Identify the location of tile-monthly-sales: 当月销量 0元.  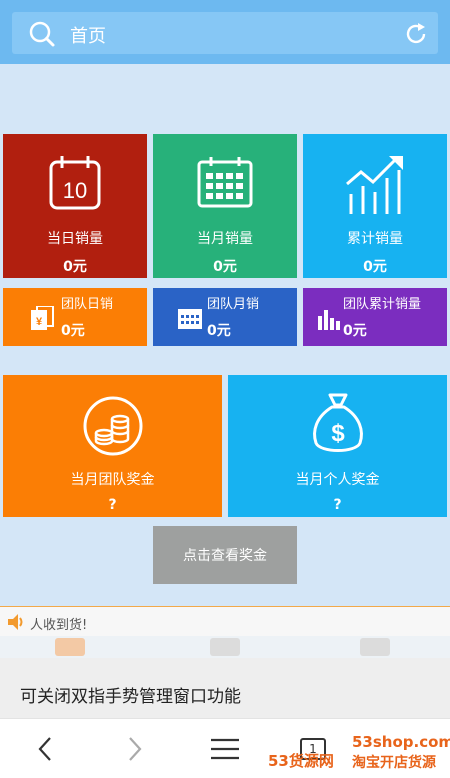
(225, 206).